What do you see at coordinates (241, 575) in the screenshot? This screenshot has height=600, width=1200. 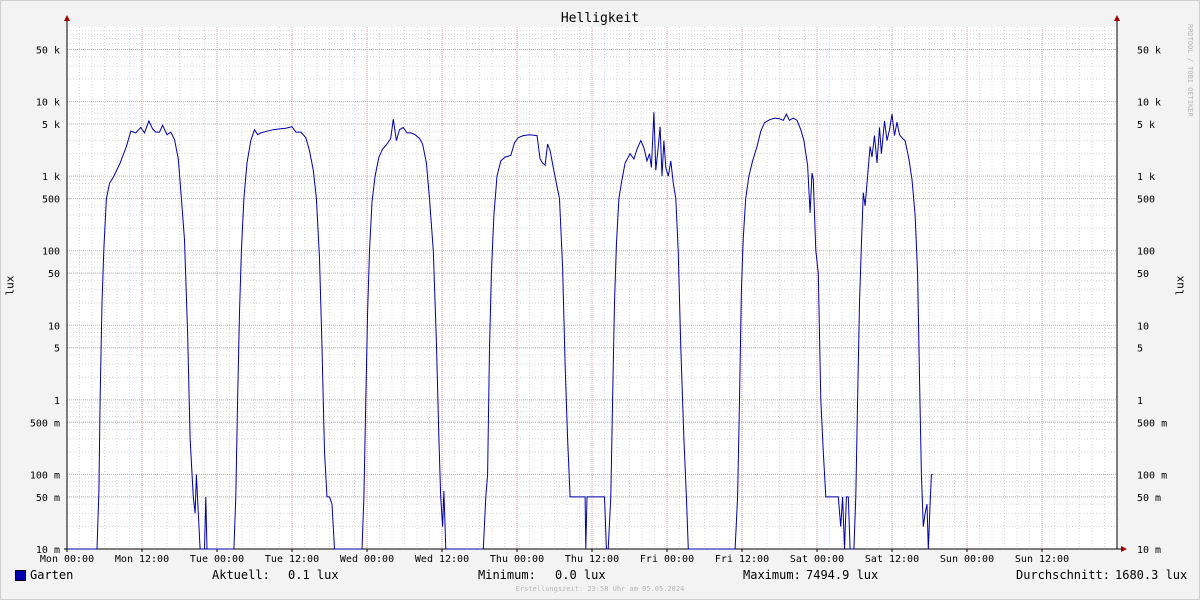 I see `legend-current-label: Aktuell:` at bounding box center [241, 575].